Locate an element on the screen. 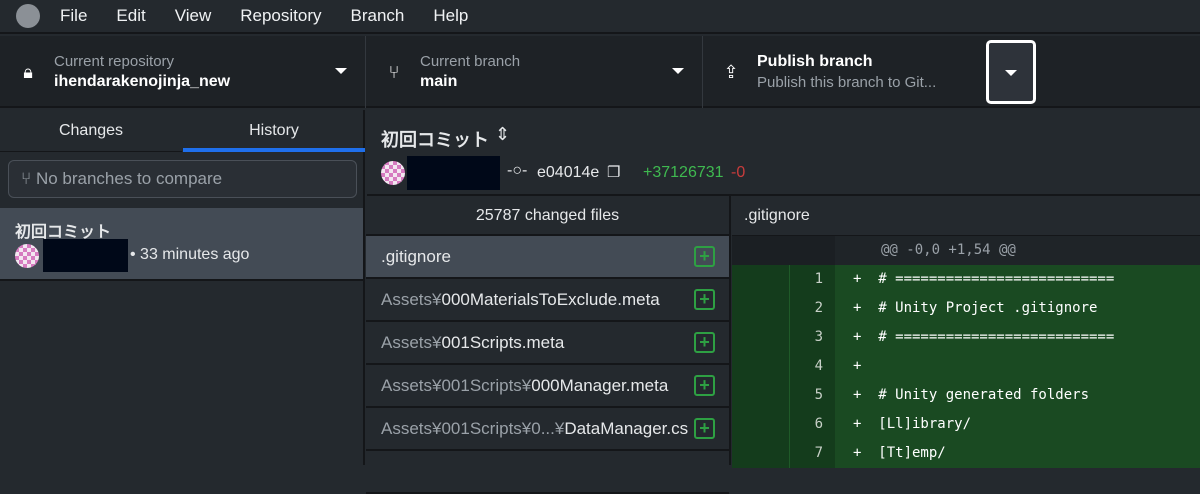  changed-files-count: 25787 changed files is located at coordinates (547, 216).